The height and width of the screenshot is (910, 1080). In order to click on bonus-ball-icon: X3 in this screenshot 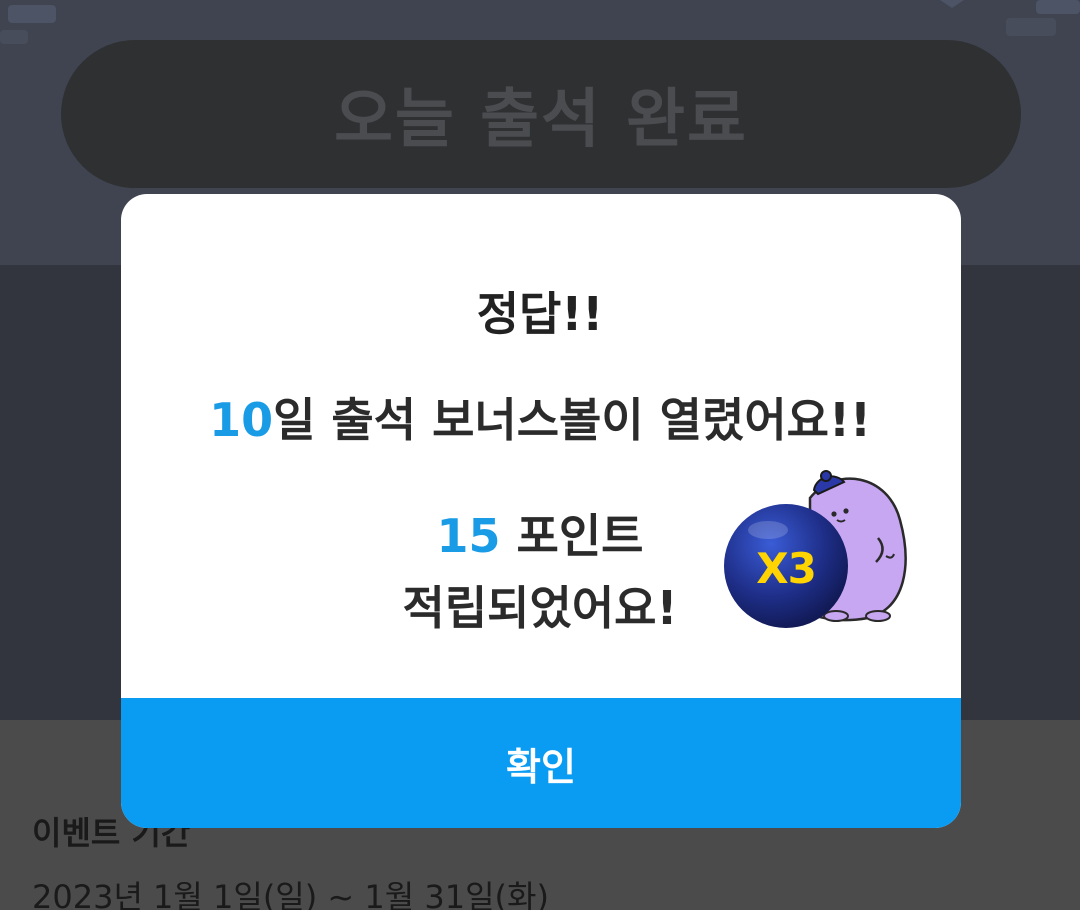, I will do `click(786, 568)`.